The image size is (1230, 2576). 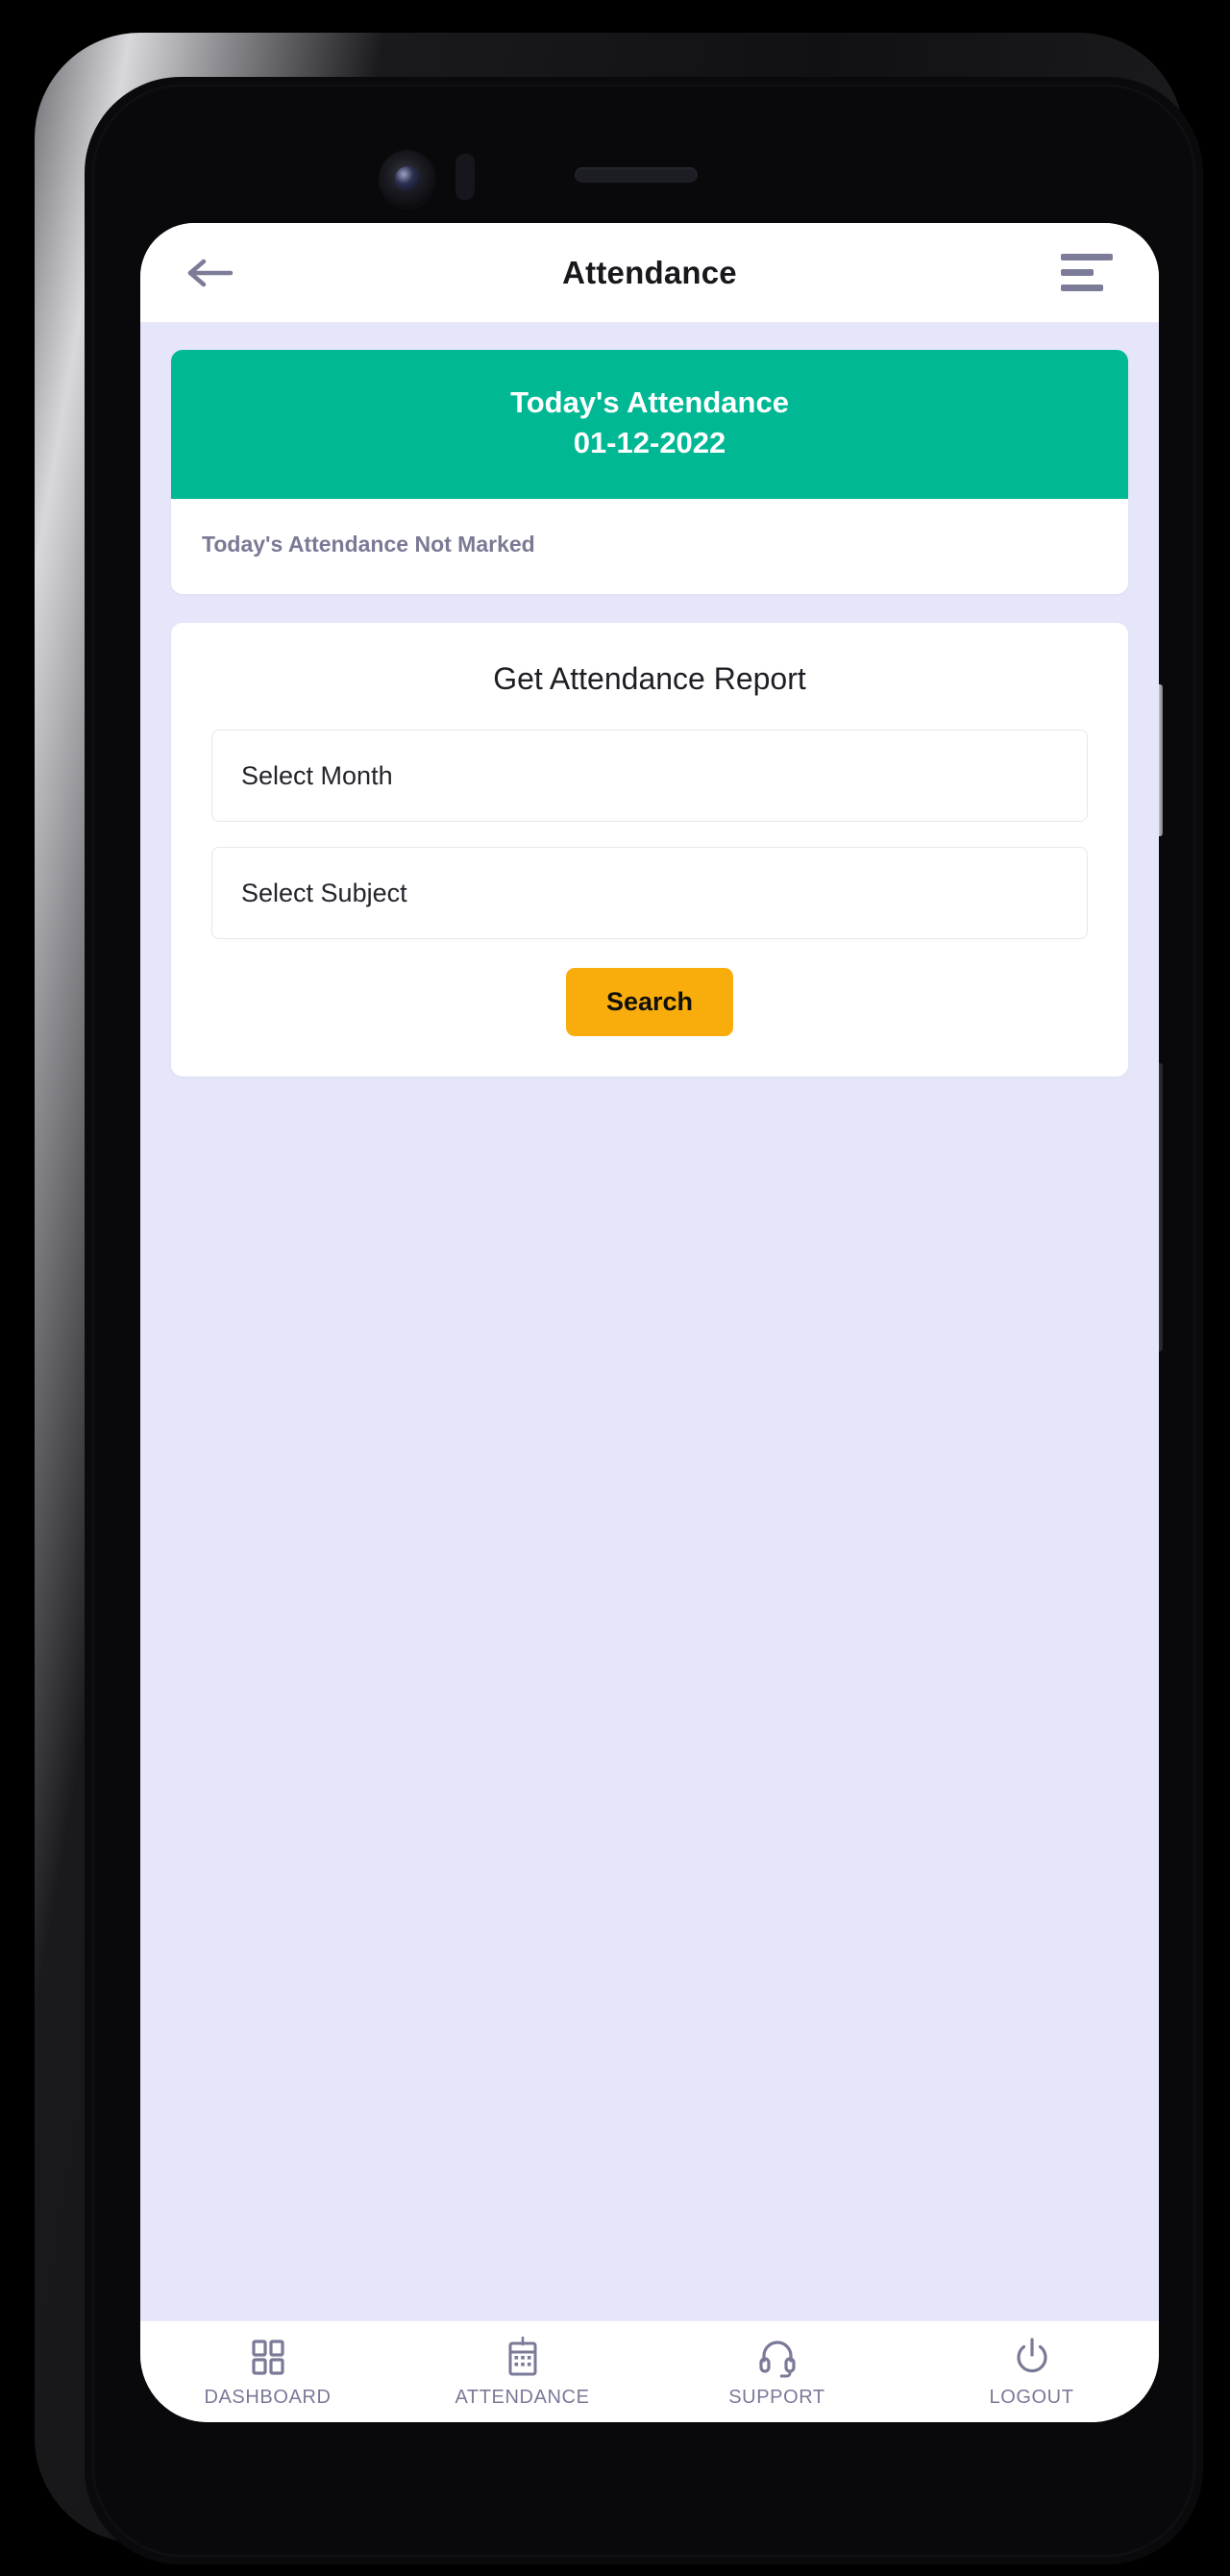 What do you see at coordinates (324, 893) in the screenshot?
I see `select-subject-value: Select Subject` at bounding box center [324, 893].